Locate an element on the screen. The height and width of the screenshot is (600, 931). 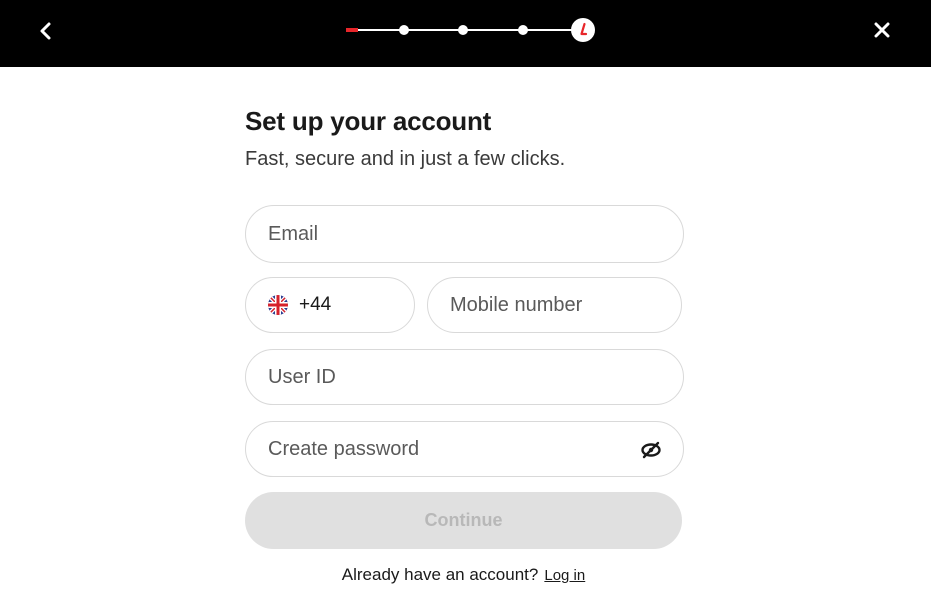
password-visibility-toggle is located at coordinates (651, 450).